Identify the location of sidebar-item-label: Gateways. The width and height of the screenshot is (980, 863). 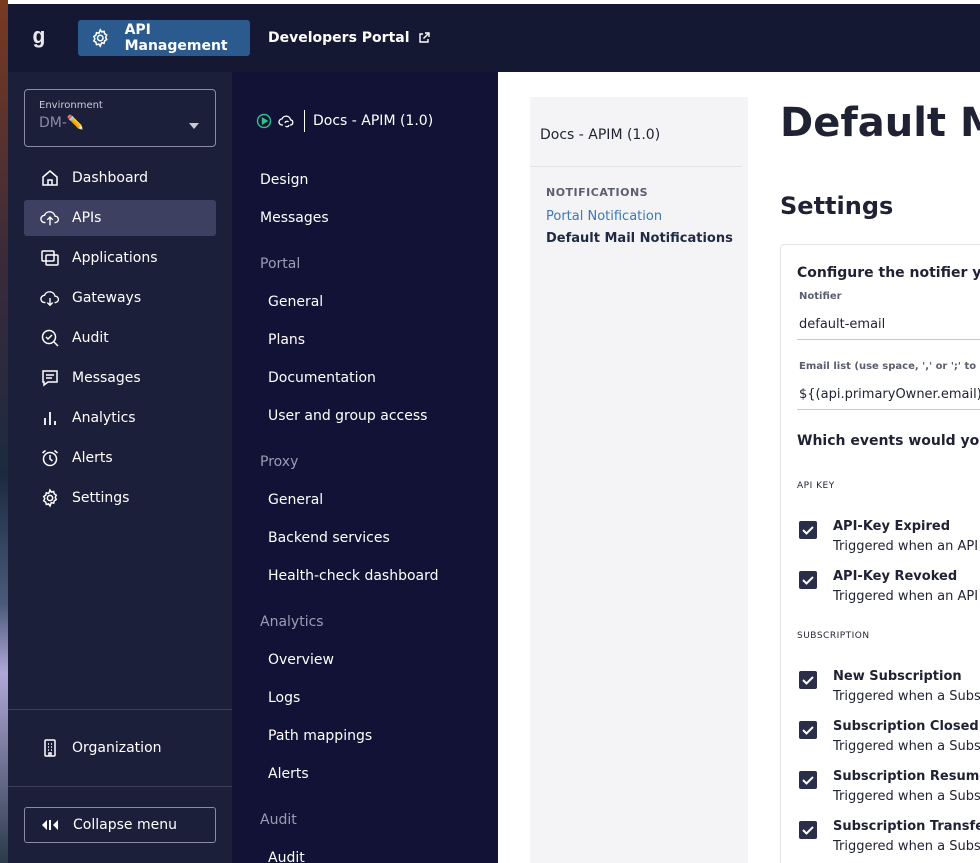
(107, 298).